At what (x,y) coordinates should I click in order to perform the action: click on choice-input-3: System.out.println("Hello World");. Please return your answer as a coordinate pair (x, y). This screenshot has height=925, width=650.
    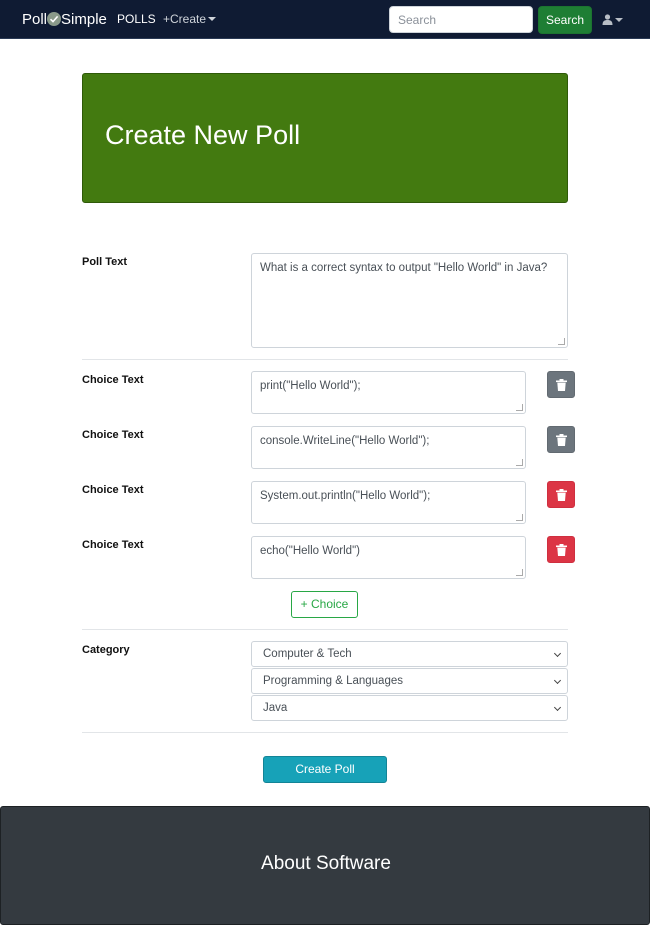
    Looking at the image, I should click on (388, 502).